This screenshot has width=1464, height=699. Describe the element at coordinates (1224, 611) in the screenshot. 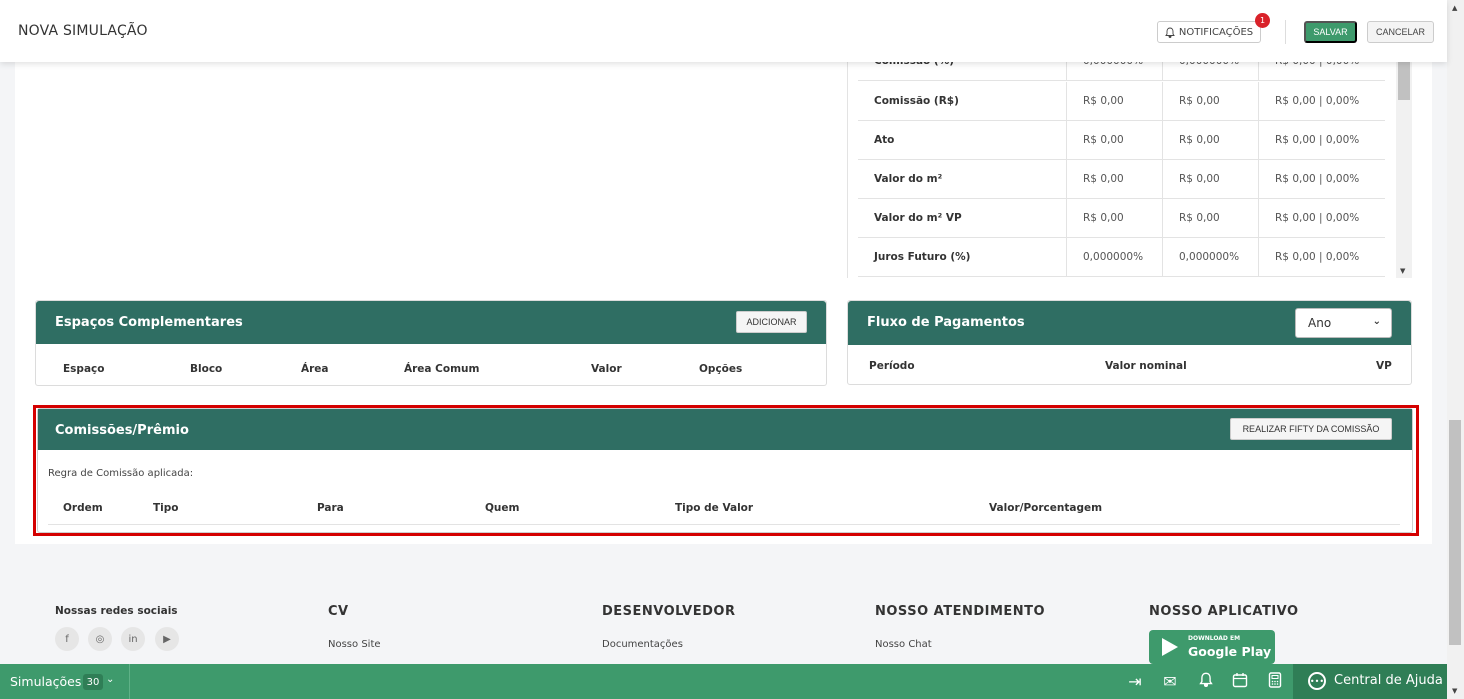

I see `footer-col-app: NOSSO APLICATIVO` at that location.